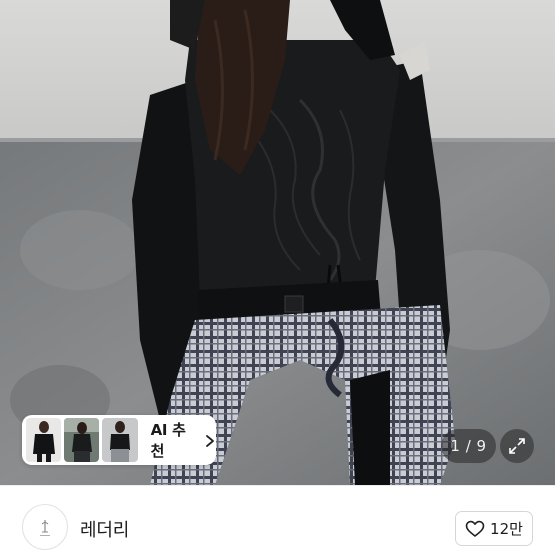 This screenshot has height=555, width=555. Describe the element at coordinates (468, 446) in the screenshot. I see `image-pager-indicator: 1 / 9` at that location.